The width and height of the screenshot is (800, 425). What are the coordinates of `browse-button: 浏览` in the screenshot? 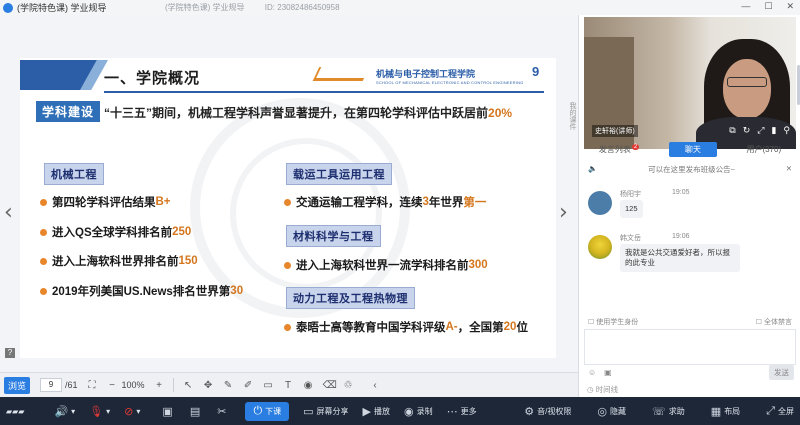 It's located at (17, 385).